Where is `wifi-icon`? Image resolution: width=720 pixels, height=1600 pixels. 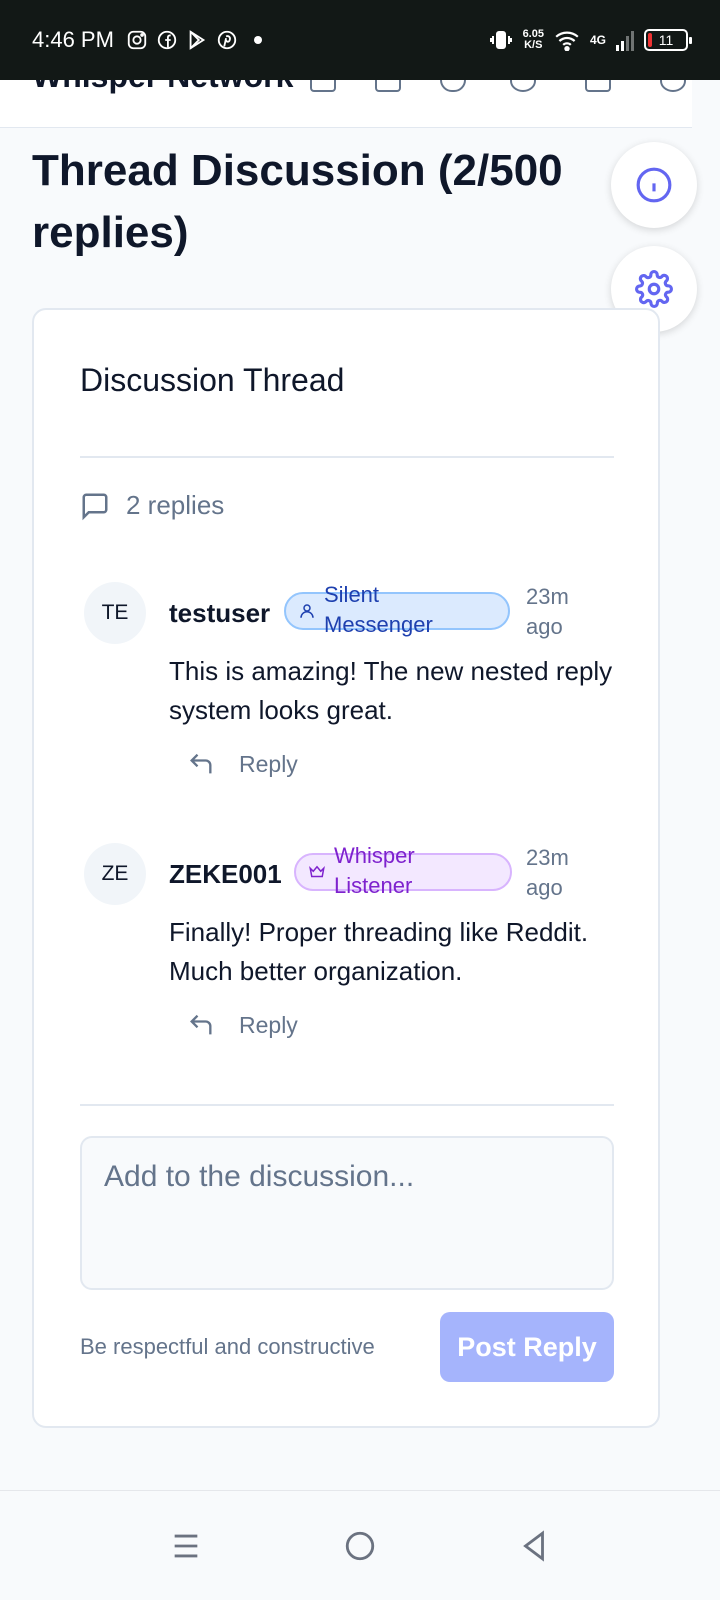
wifi-icon is located at coordinates (567, 41).